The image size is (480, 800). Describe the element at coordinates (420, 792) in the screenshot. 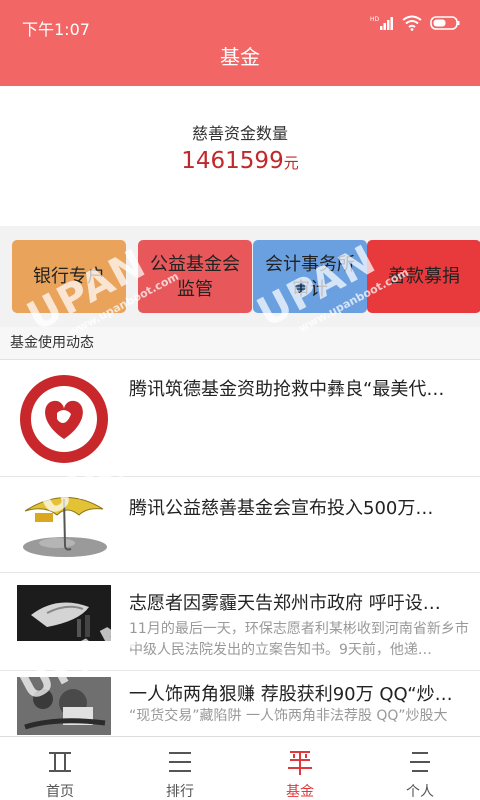

I see `tab-label: 个人` at that location.